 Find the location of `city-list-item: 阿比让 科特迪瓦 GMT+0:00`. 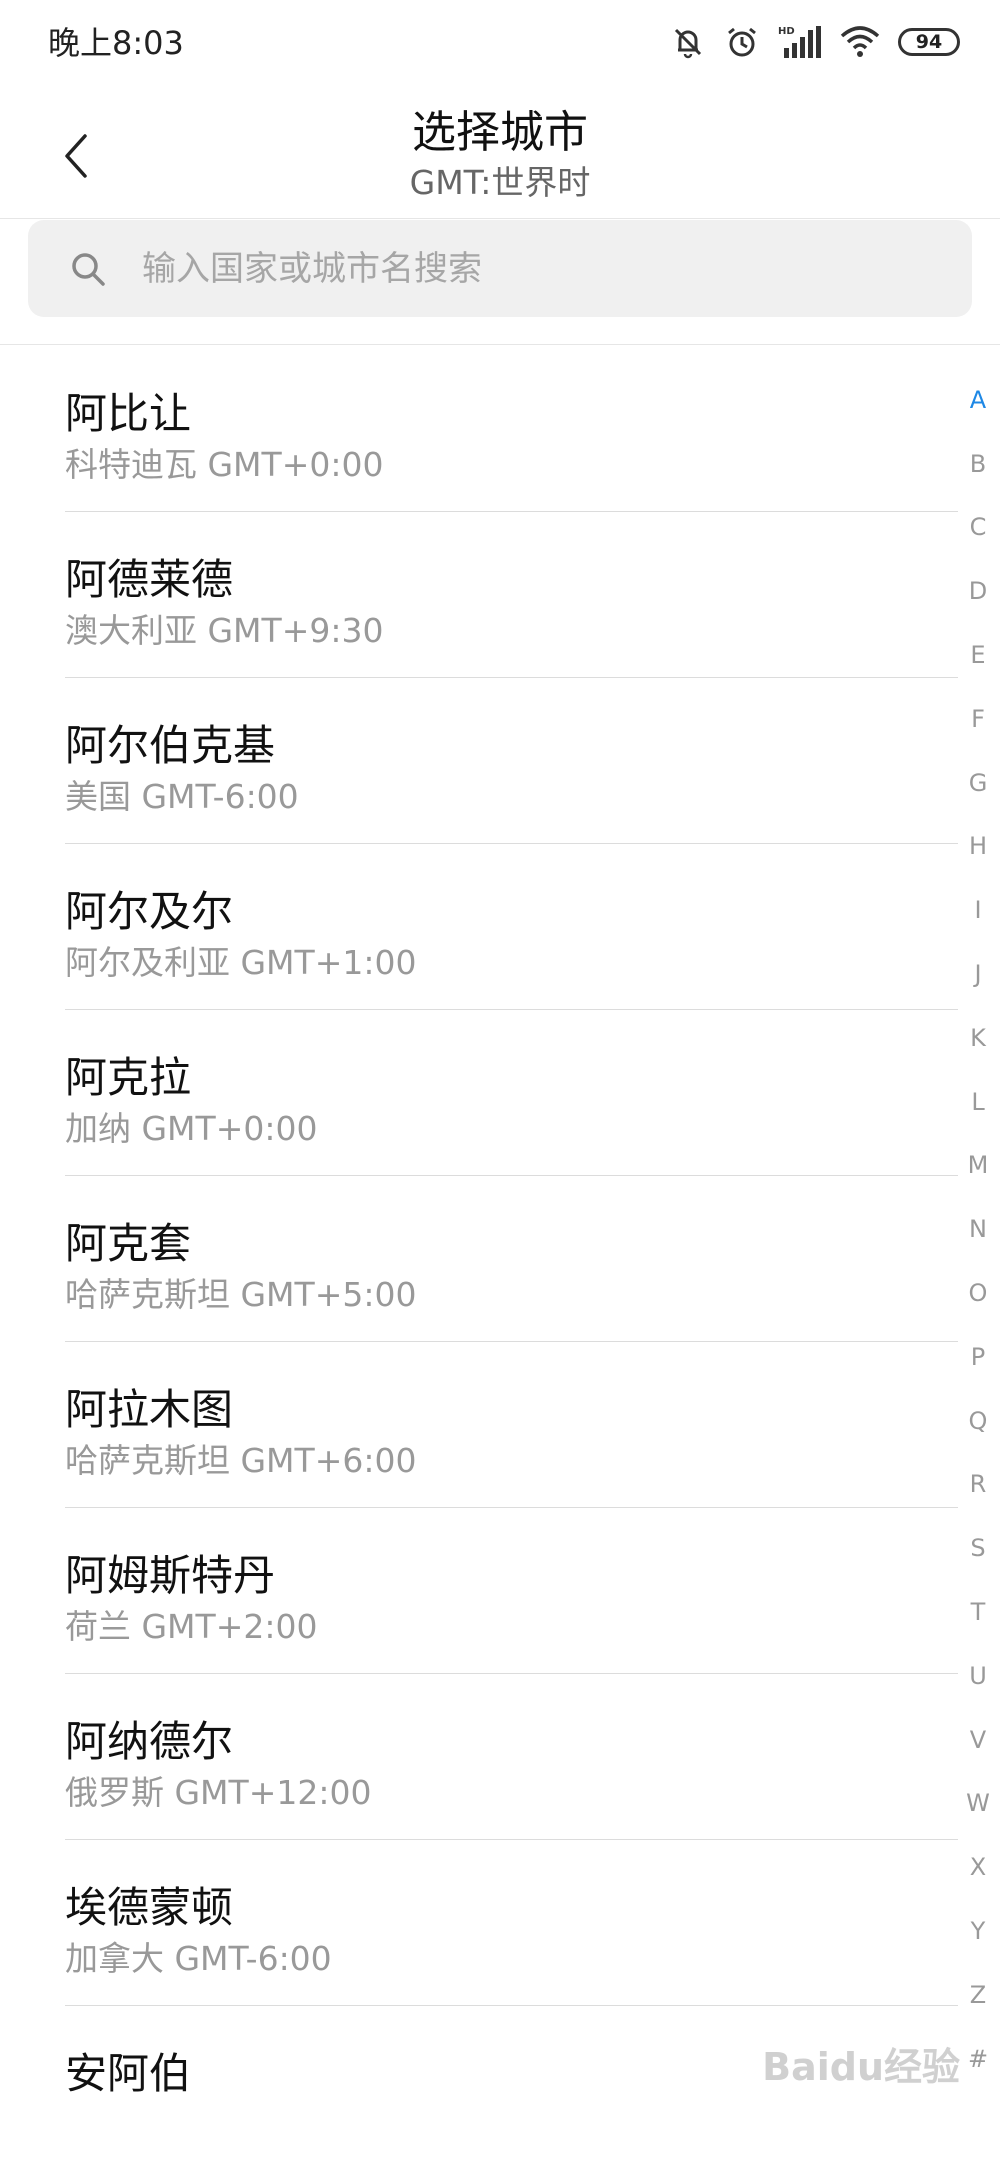

city-list-item: 阿比让 科特迪瓦 GMT+0:00 is located at coordinates (479, 429).